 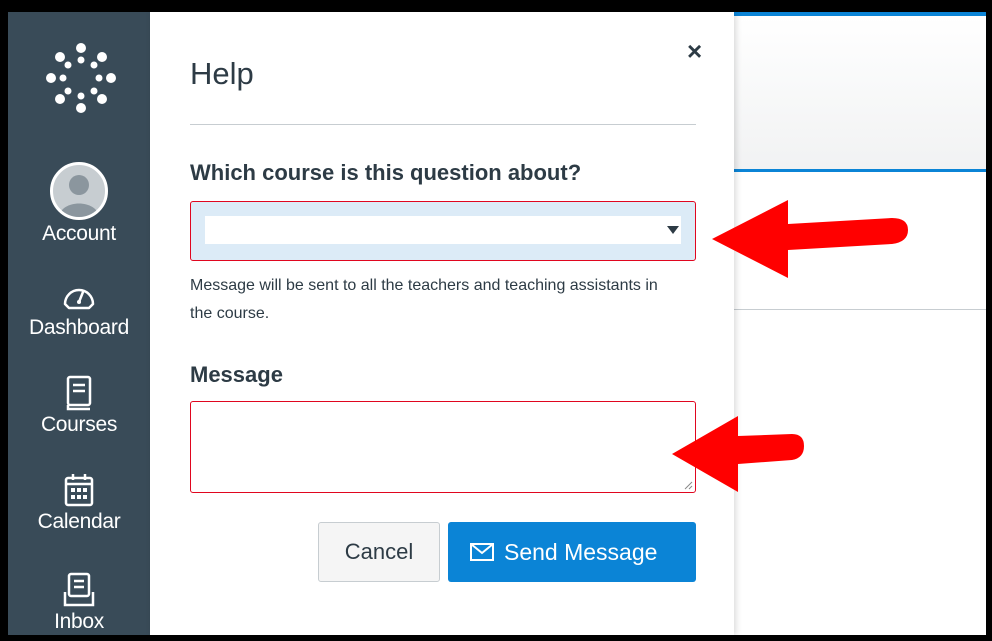 I want to click on nav-item-label: Calendar, so click(x=79, y=521).